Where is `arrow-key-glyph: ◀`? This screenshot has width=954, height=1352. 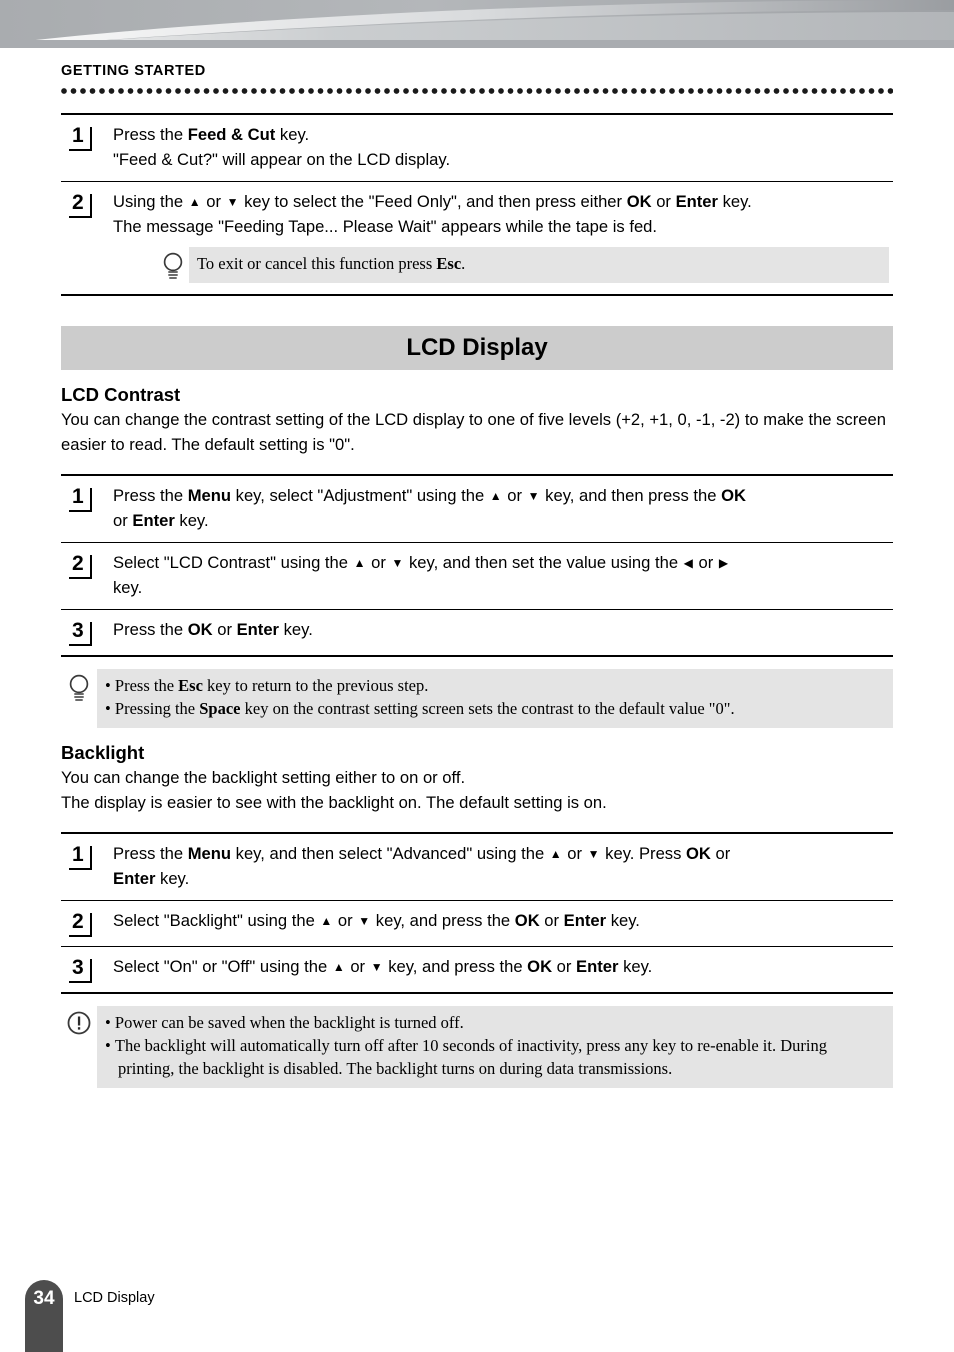
arrow-key-glyph: ◀ is located at coordinates (688, 563).